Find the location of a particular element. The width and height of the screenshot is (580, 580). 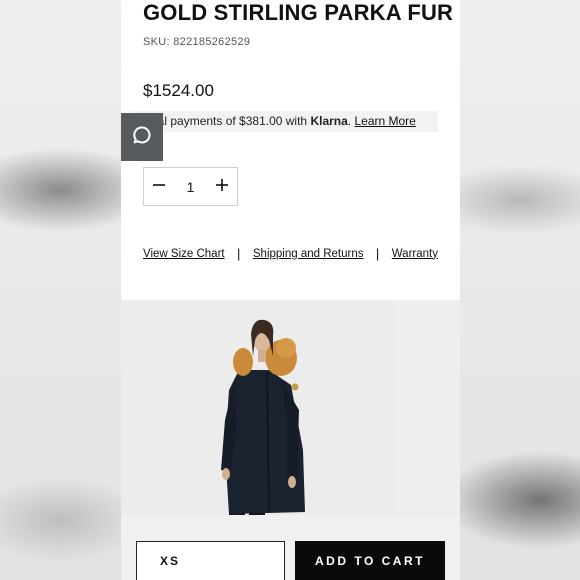

chat-button is located at coordinates (142, 137).